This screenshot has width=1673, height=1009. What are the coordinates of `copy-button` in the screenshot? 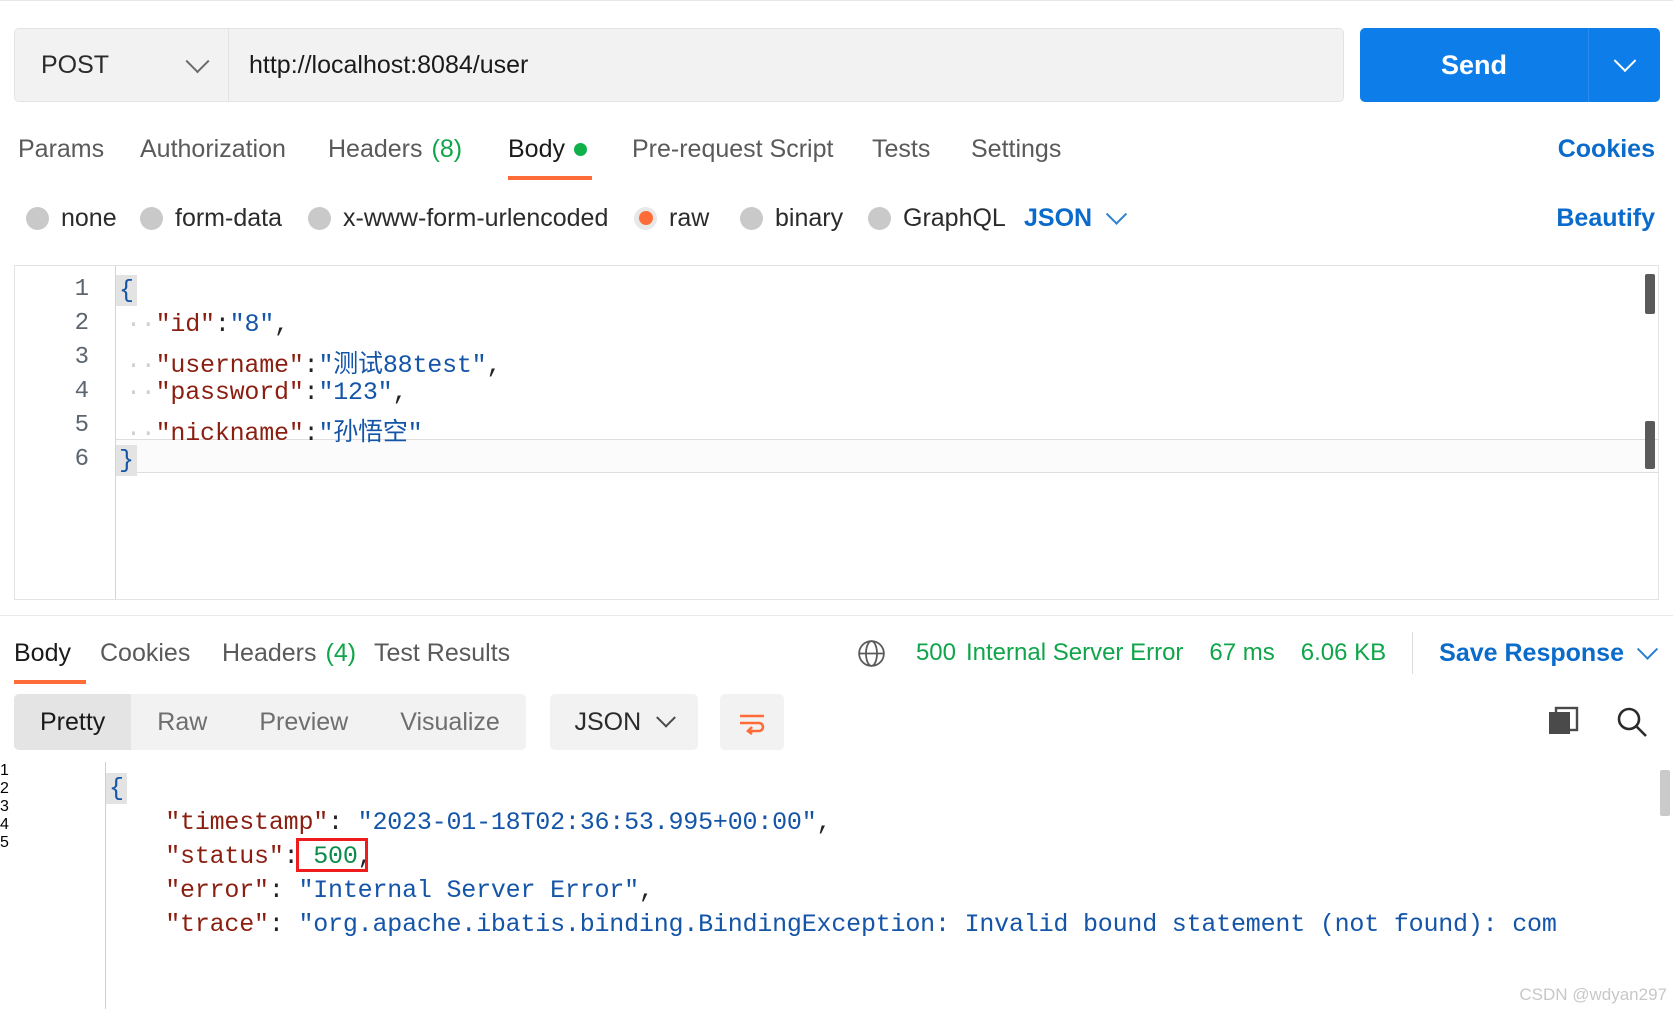 It's located at (1564, 722).